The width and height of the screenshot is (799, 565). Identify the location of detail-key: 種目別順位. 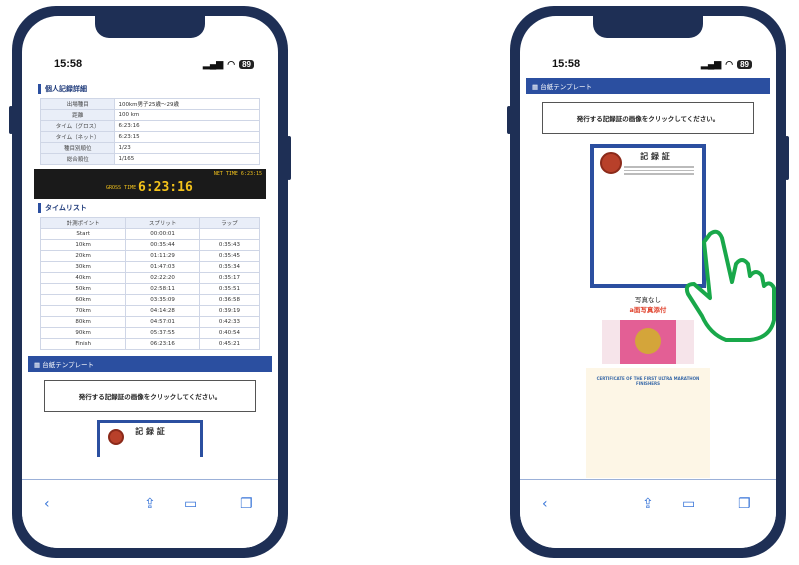
(77, 148).